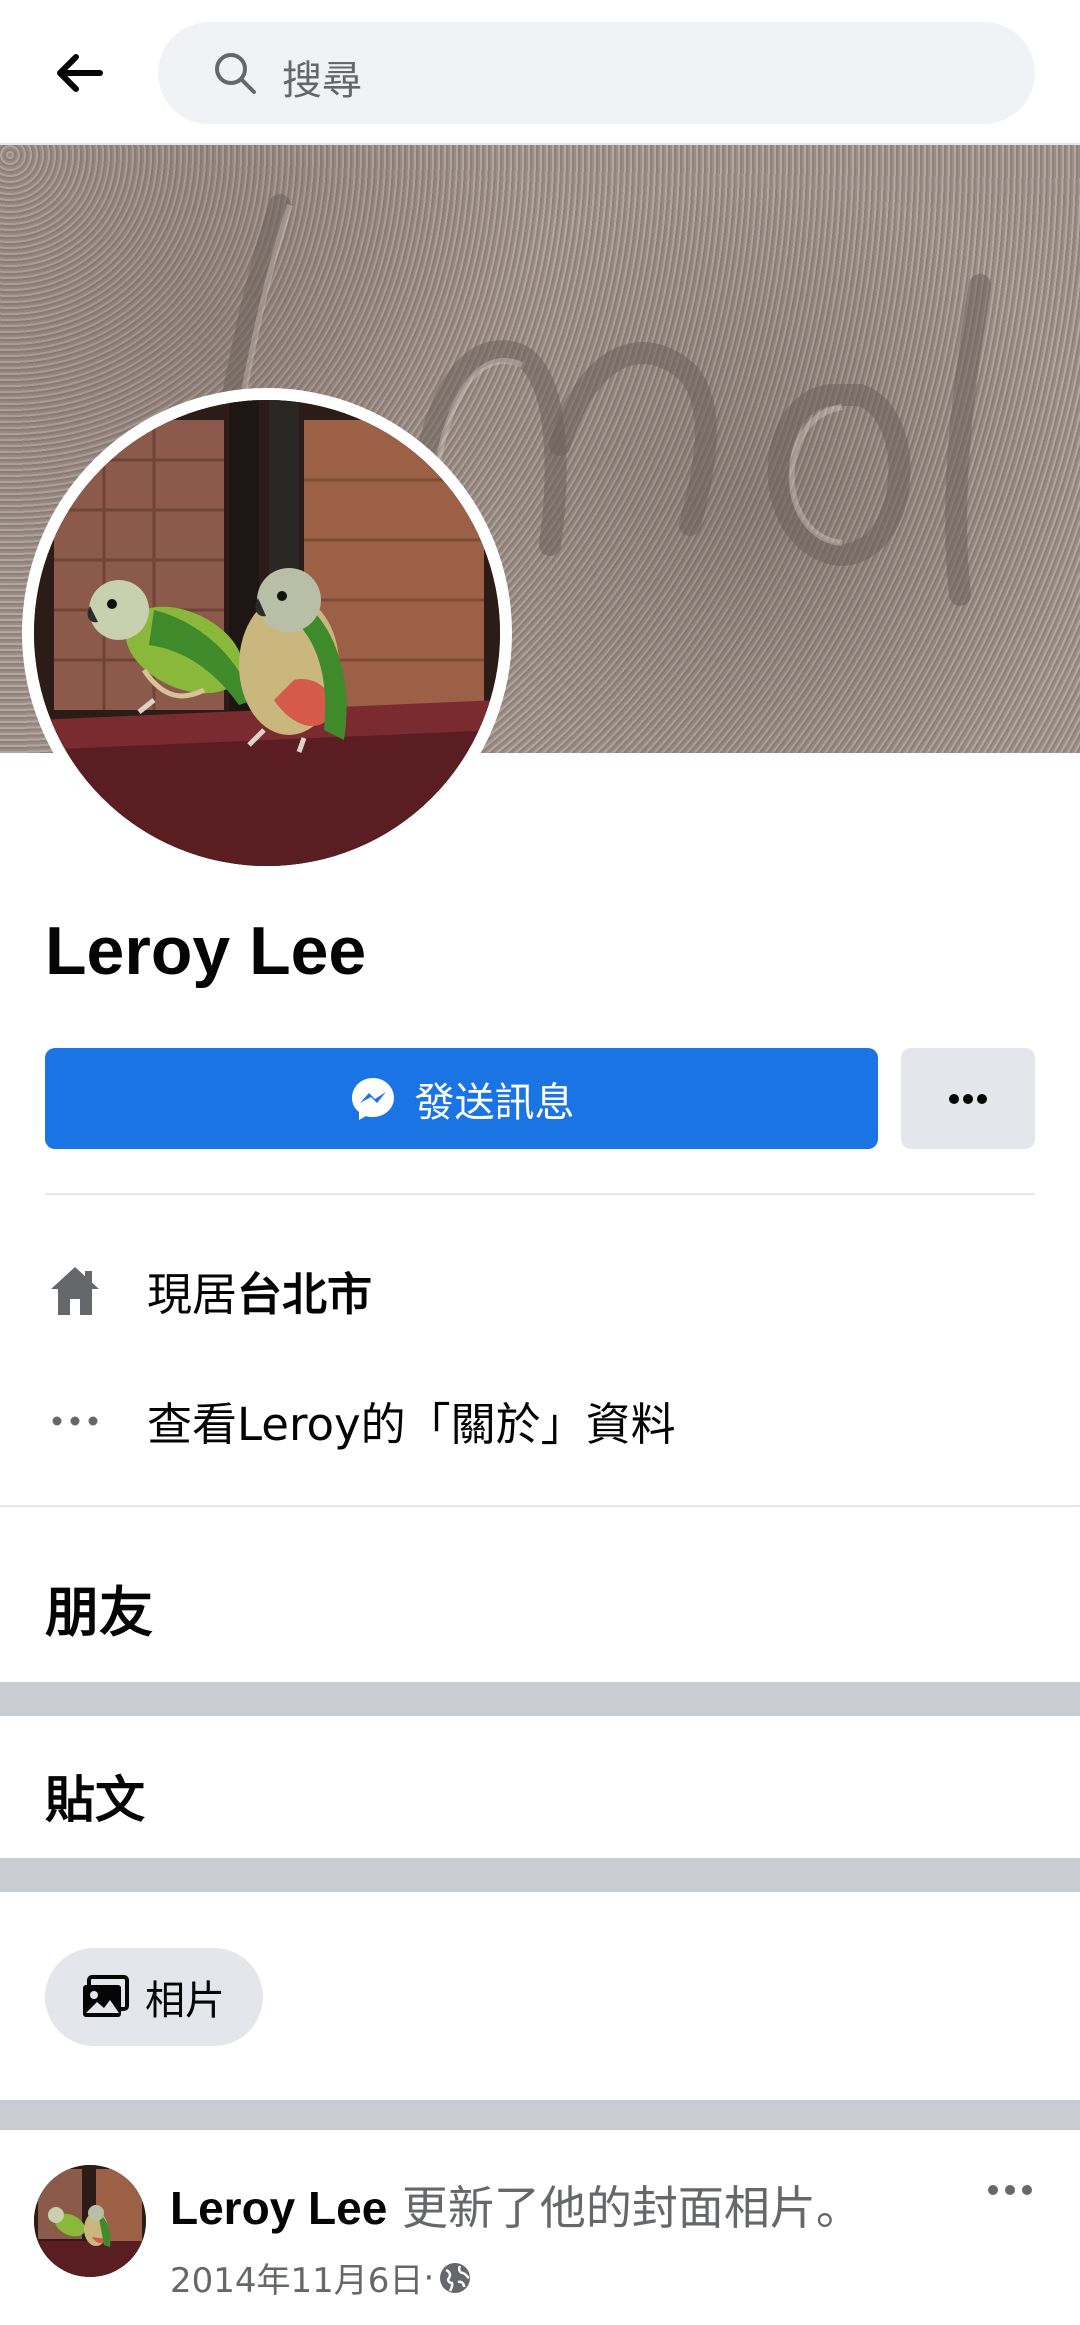 Image resolution: width=1080 pixels, height=2325 pixels. I want to click on post-more-button, so click(1010, 2190).